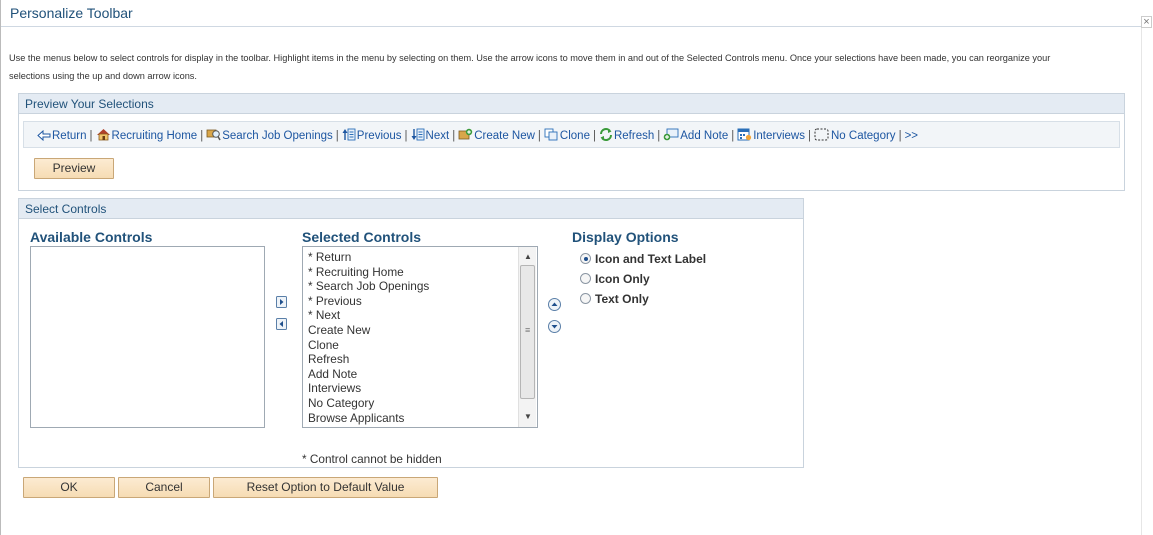 Image resolution: width=1153 pixels, height=535 pixels. I want to click on hidden-control-footnote: * Control cannot be hidden, so click(372, 459).